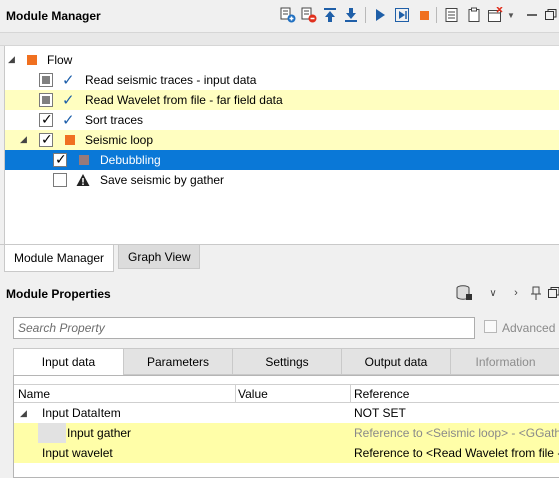 The image size is (559, 478). Describe the element at coordinates (52, 433) in the screenshot. I see `indent-spacer` at that location.